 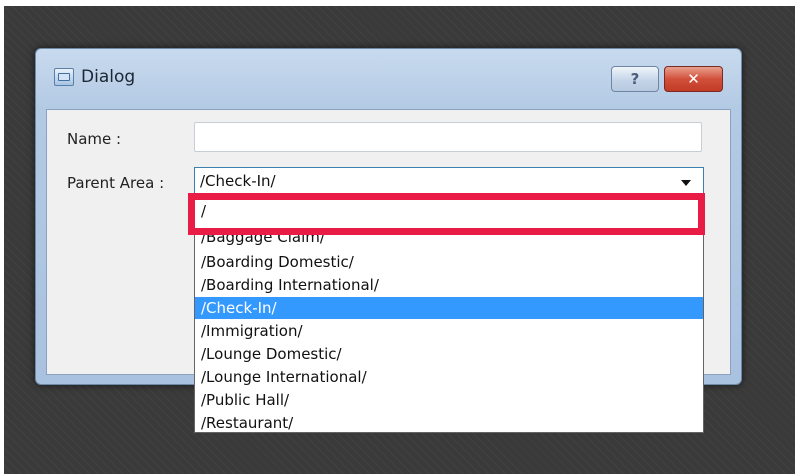 What do you see at coordinates (686, 183) in the screenshot?
I see `chevron-down-icon` at bounding box center [686, 183].